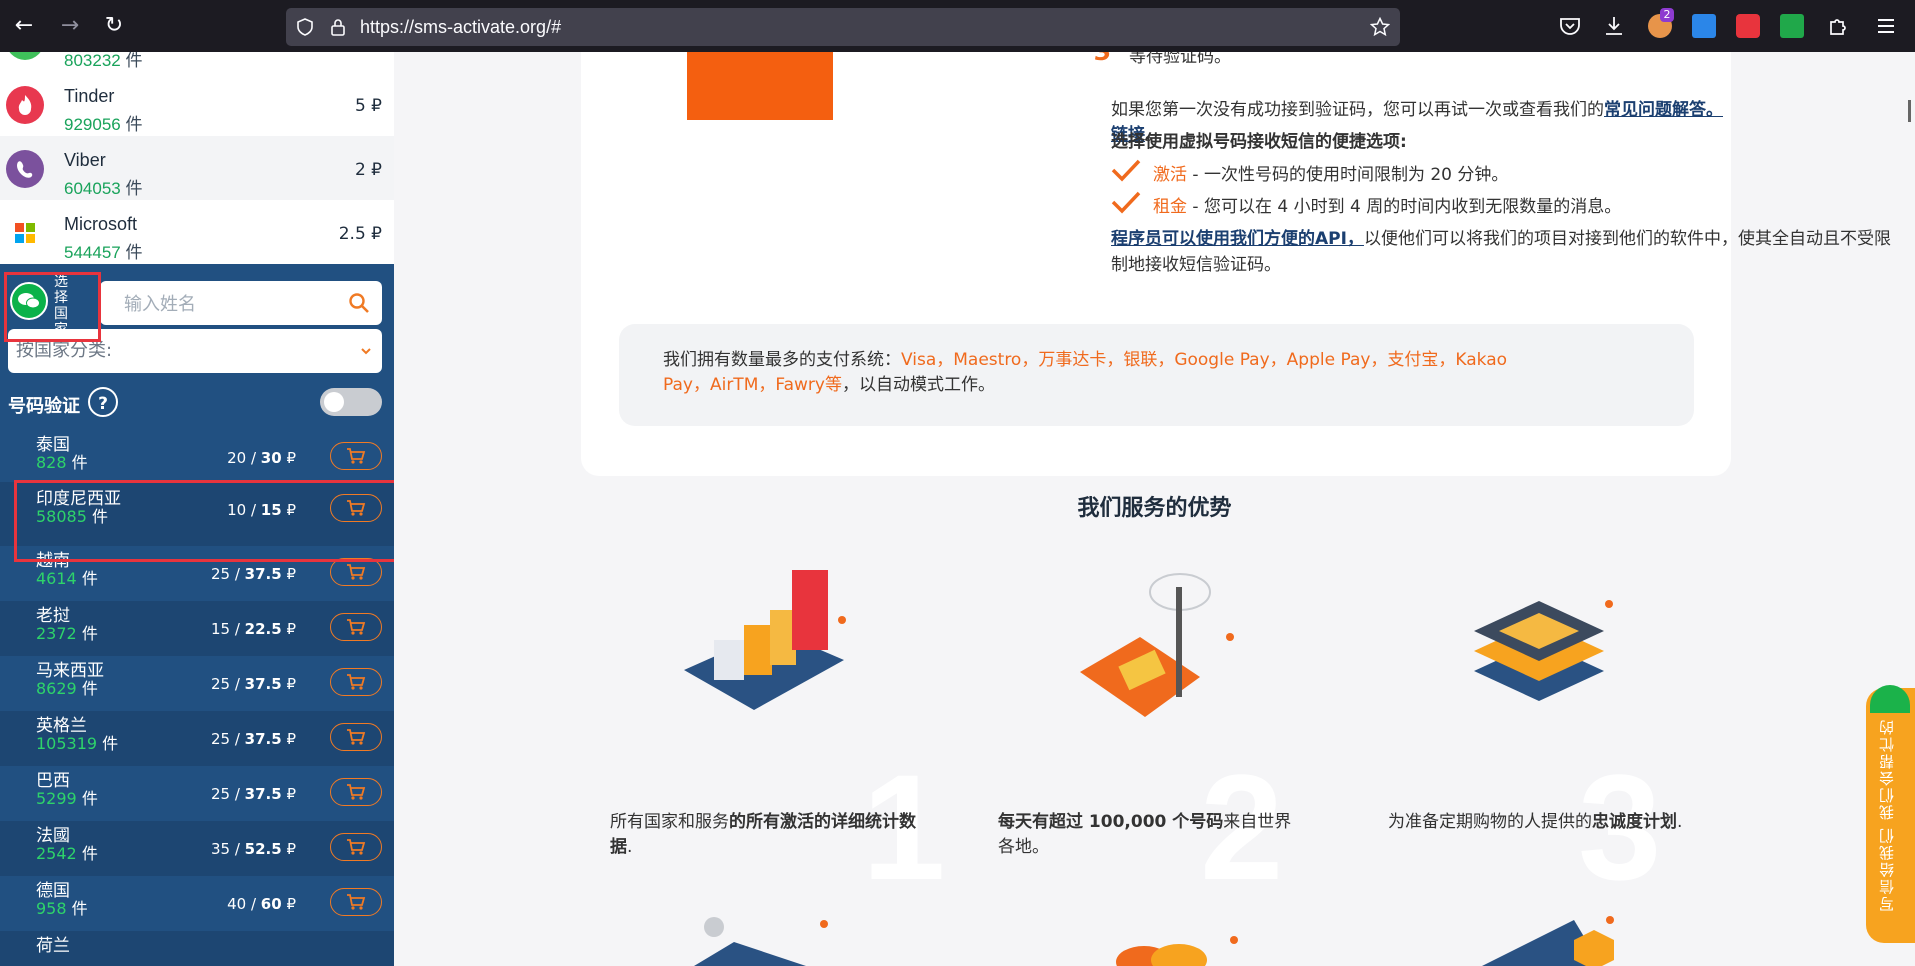 The image size is (1915, 966). What do you see at coordinates (197, 948) in the screenshot?
I see `country-row: 荷兰` at bounding box center [197, 948].